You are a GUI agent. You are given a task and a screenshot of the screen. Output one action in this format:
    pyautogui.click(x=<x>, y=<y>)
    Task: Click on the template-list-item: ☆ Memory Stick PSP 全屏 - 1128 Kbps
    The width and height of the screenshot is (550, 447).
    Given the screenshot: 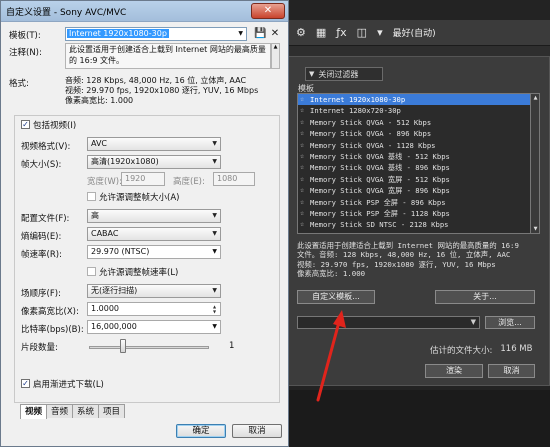 What is the action you would take?
    pyautogui.click(x=414, y=213)
    